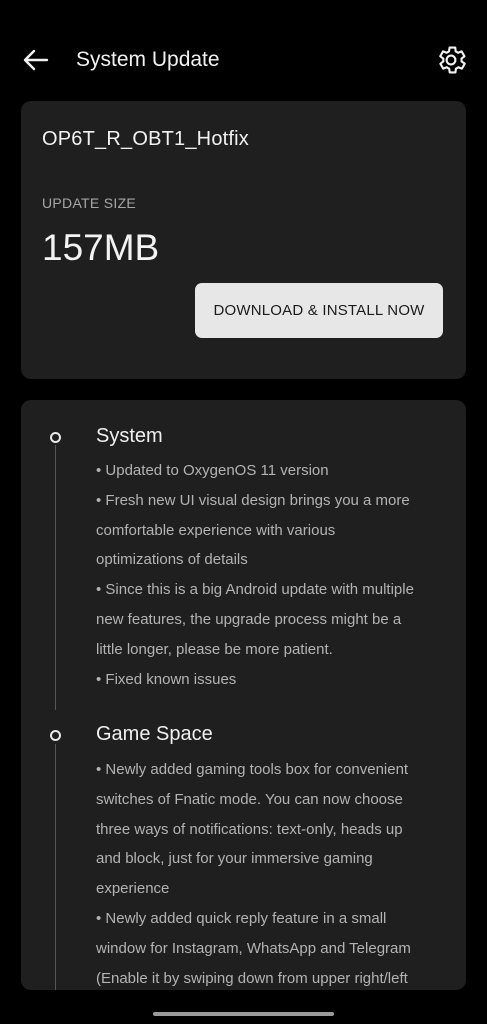 This screenshot has height=1024, width=487. What do you see at coordinates (146, 139) in the screenshot?
I see `package-name: OP6T_R_OBT1_Hotfix` at bounding box center [146, 139].